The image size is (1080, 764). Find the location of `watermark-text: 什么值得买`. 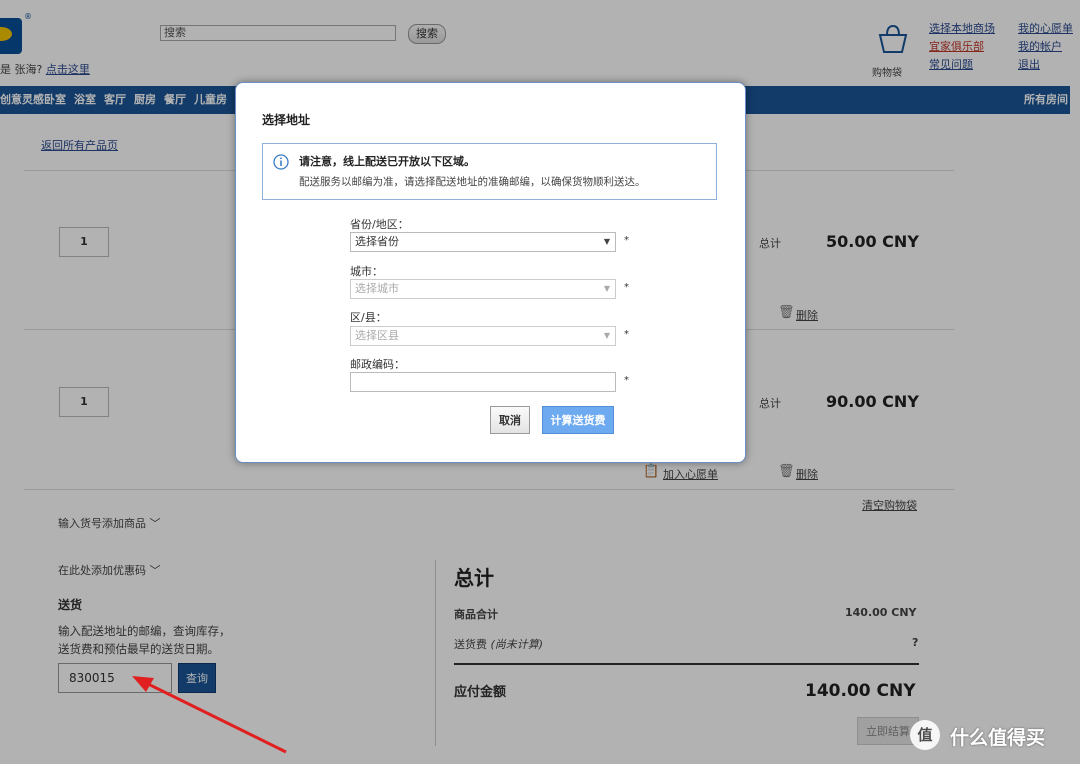

watermark-text: 什么值得买 is located at coordinates (998, 738).